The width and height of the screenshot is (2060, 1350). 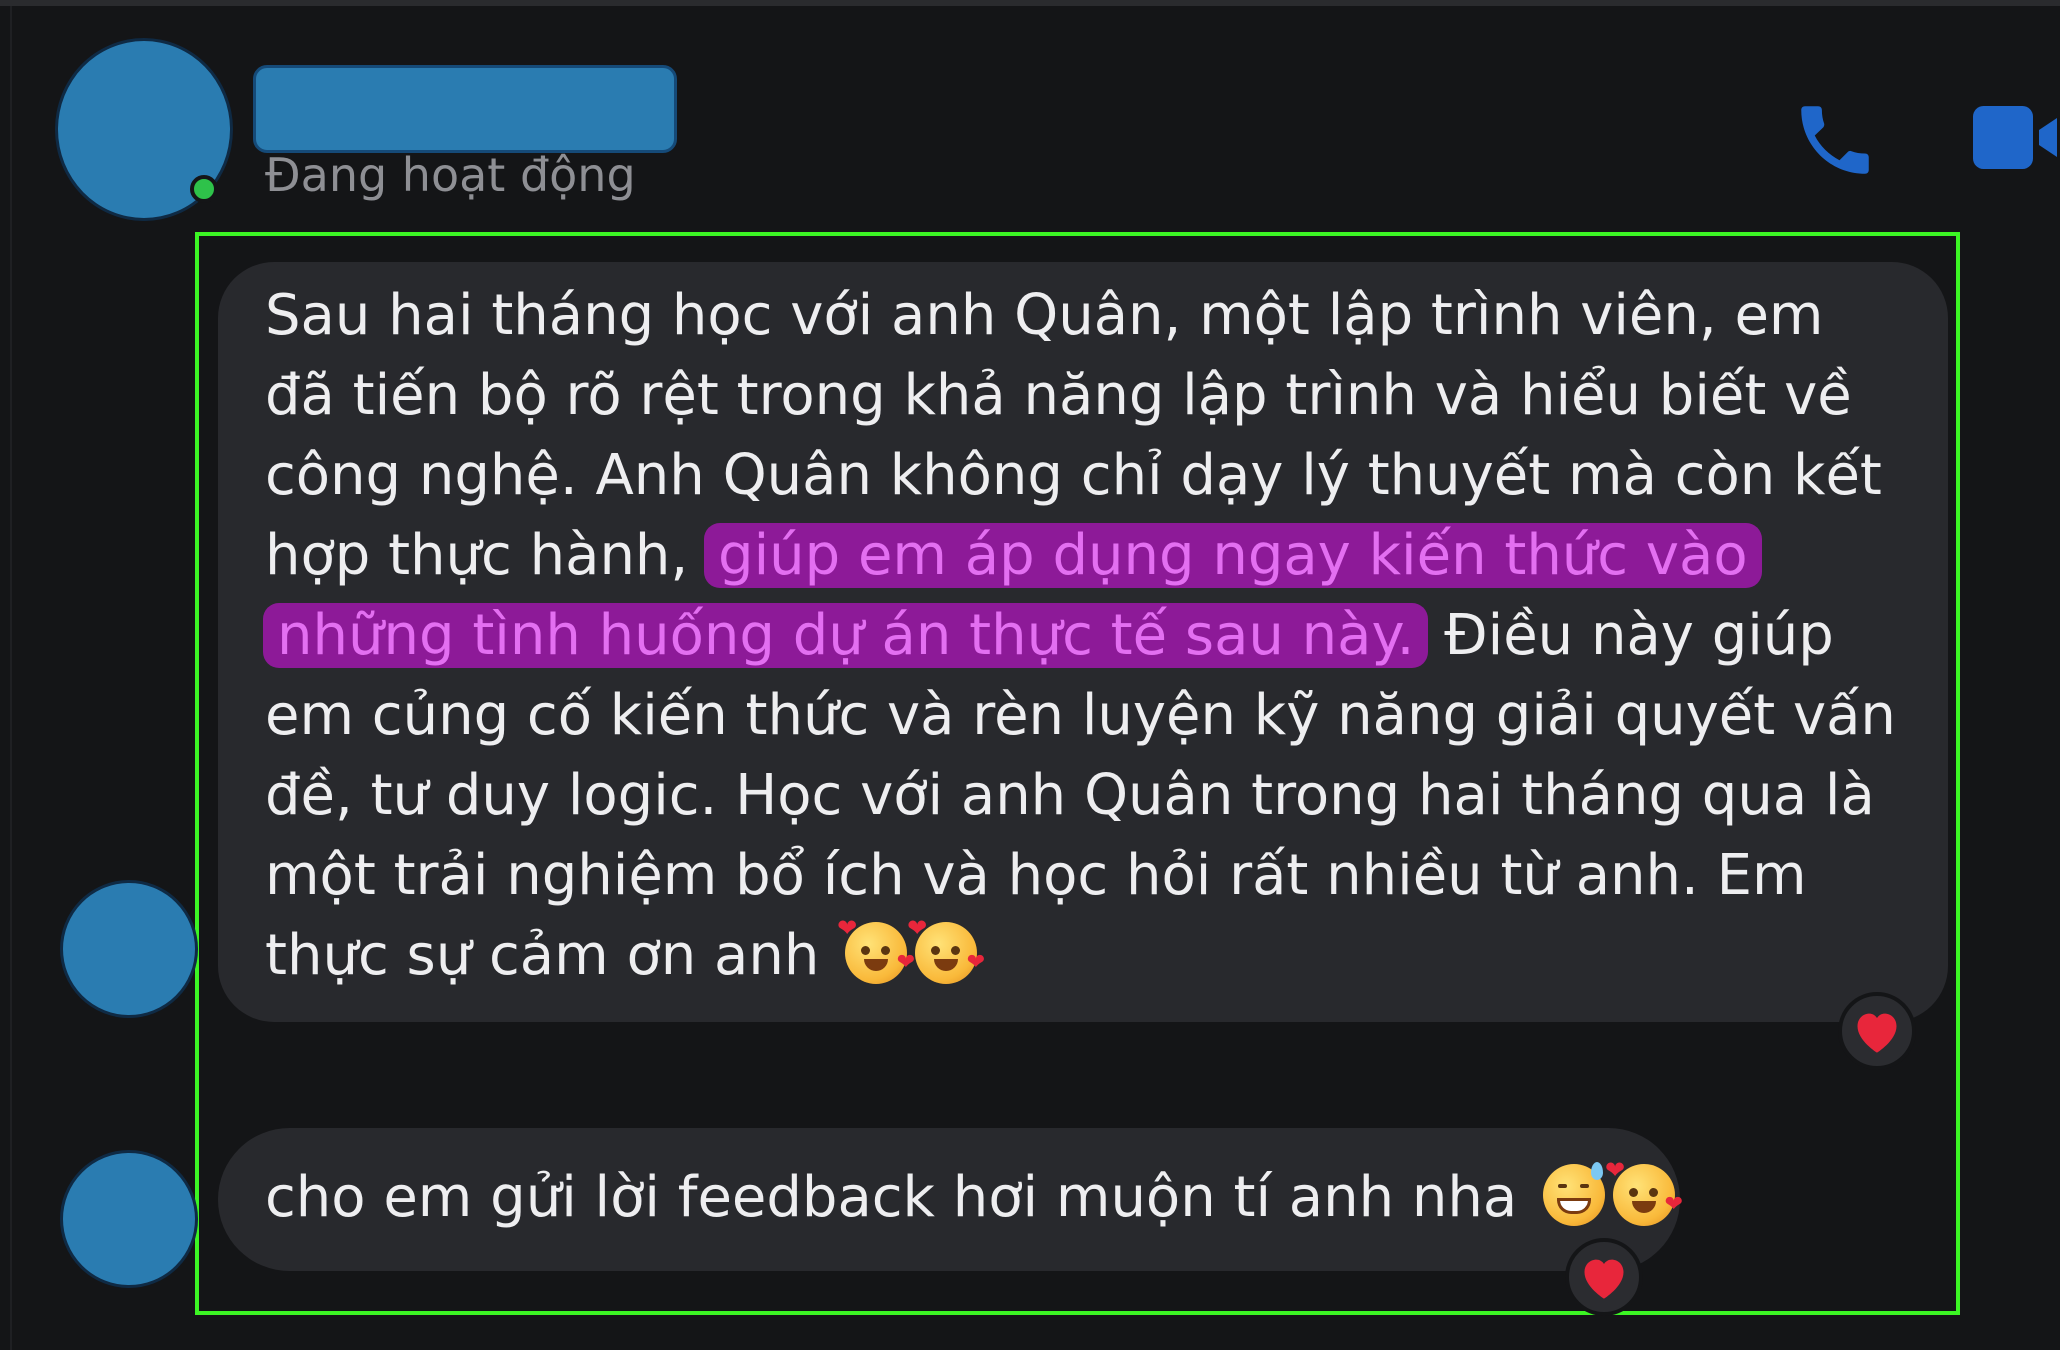 What do you see at coordinates (204, 189) in the screenshot?
I see `online-status-dot` at bounding box center [204, 189].